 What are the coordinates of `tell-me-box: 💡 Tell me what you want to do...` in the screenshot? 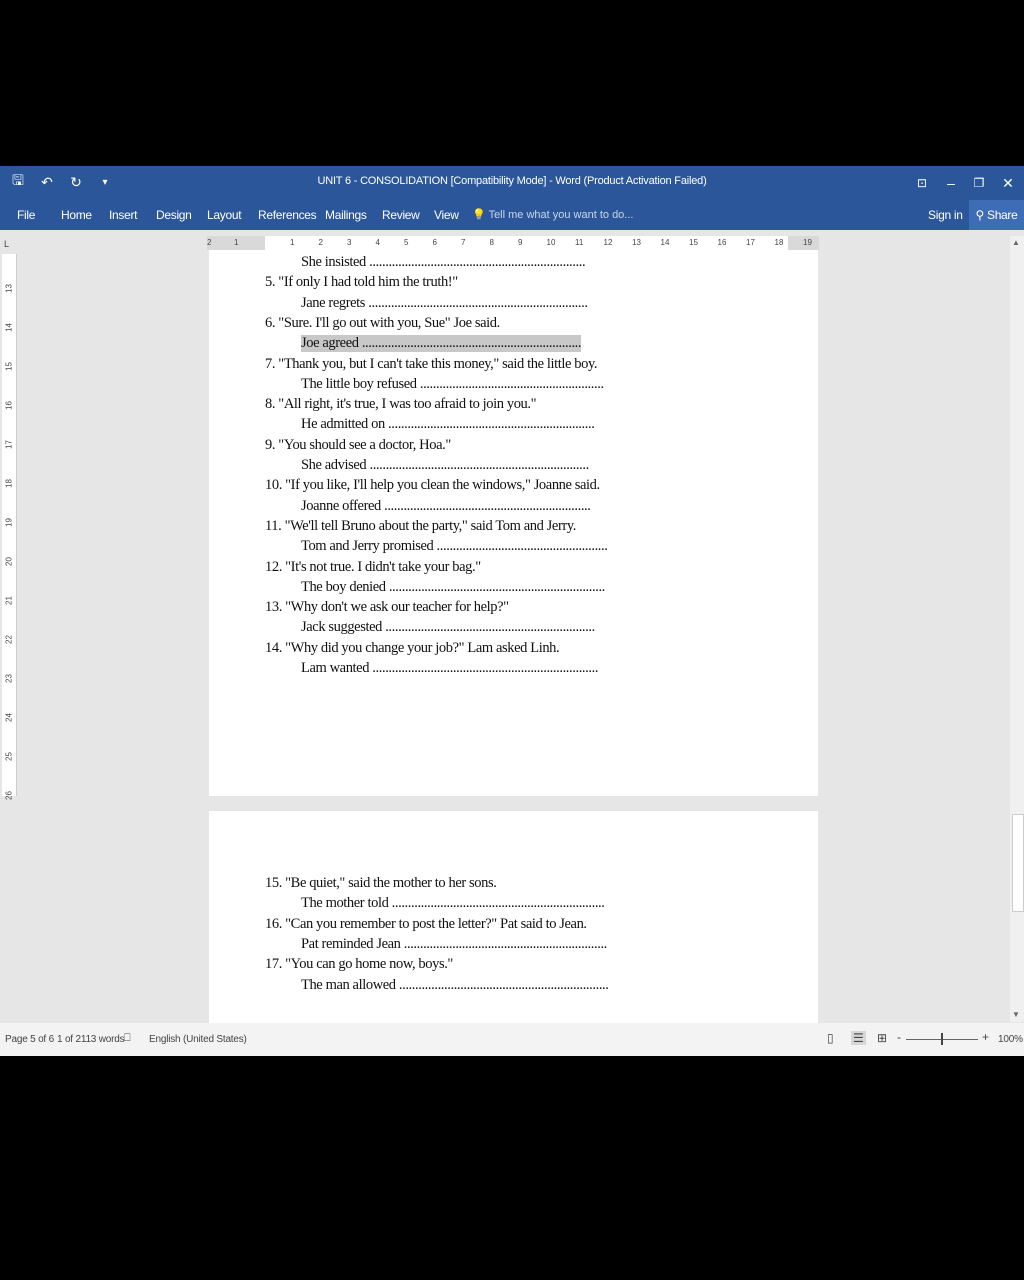 It's located at (552, 214).